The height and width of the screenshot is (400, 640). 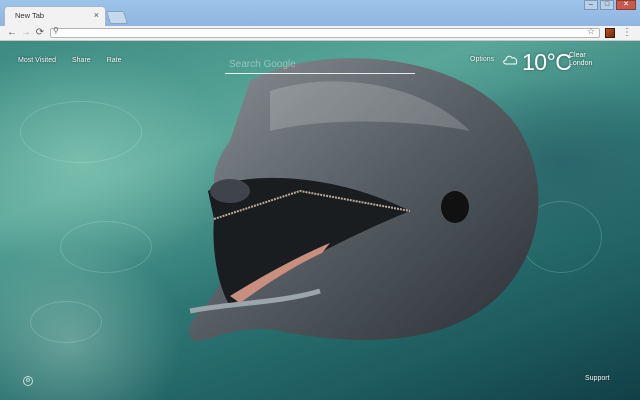 I want to click on weather-condition: Clear London, so click(x=580, y=60).